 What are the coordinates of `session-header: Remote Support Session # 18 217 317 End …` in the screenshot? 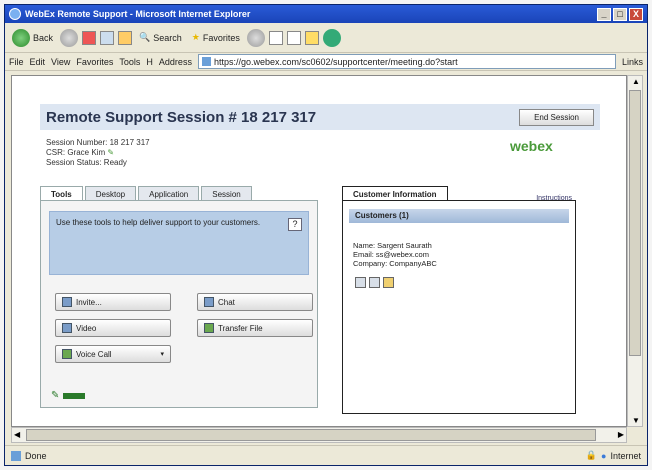 It's located at (320, 117).